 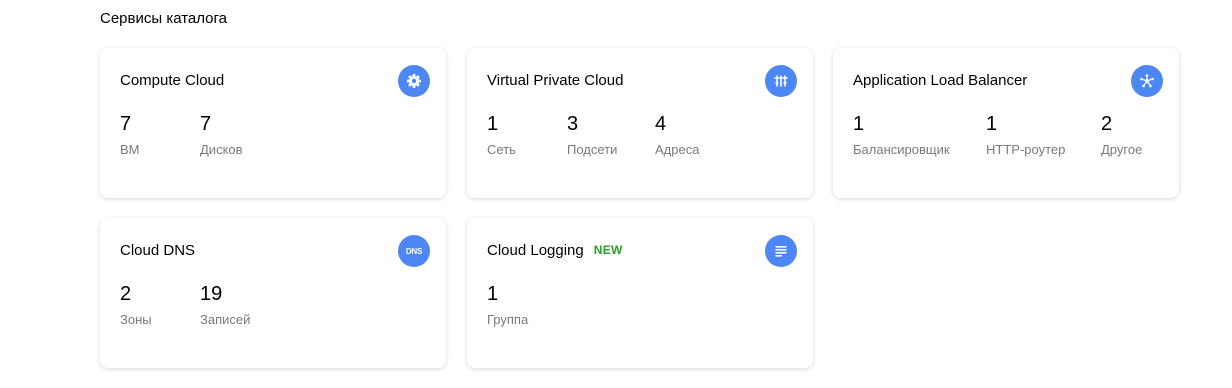 I want to click on stat-value: 3, so click(x=573, y=124).